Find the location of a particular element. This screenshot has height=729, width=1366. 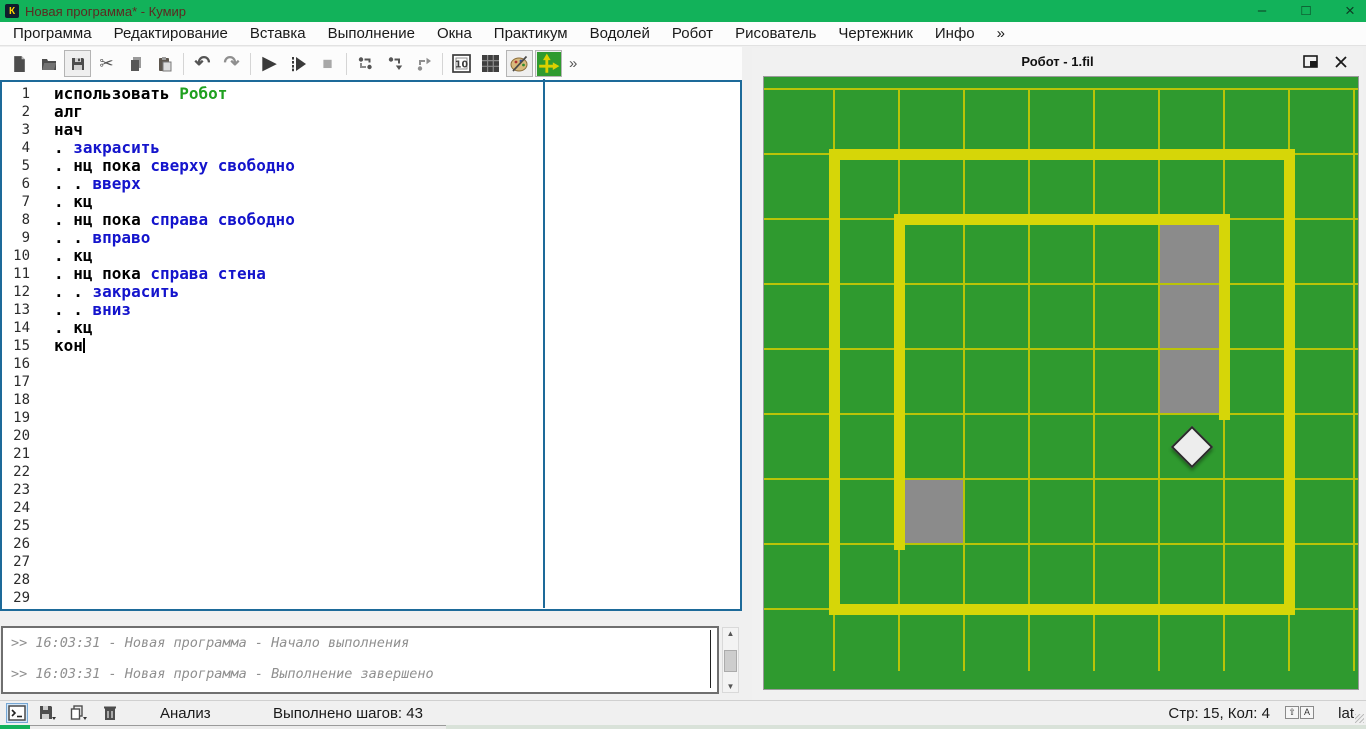

editor-row: 26 is located at coordinates (371, 544).